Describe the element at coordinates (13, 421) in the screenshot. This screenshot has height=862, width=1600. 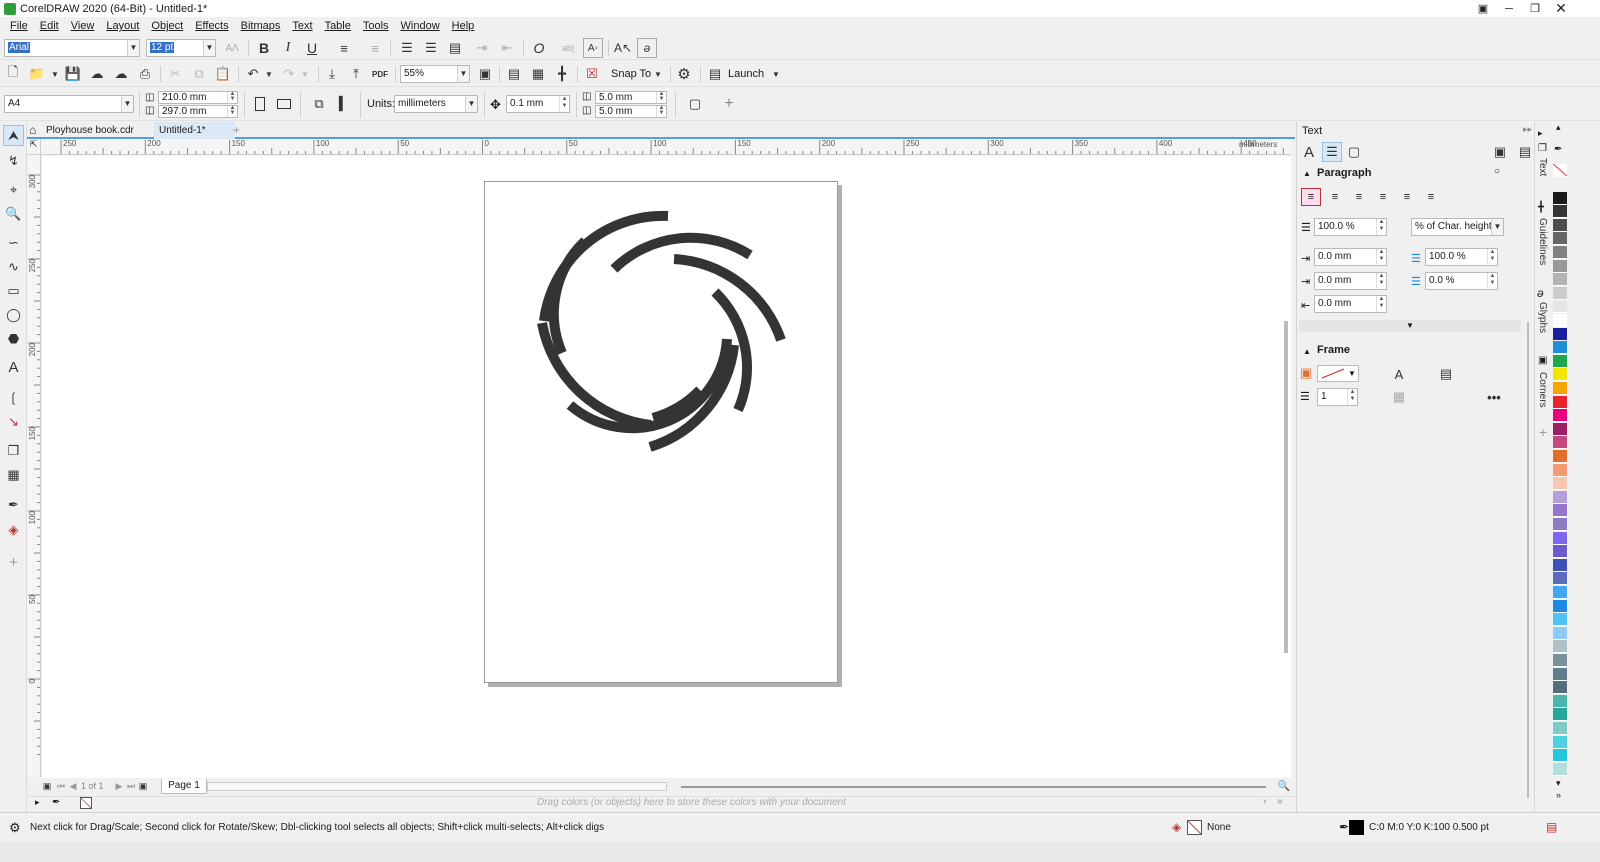
I see `connector-tool-icon: ↘` at that location.